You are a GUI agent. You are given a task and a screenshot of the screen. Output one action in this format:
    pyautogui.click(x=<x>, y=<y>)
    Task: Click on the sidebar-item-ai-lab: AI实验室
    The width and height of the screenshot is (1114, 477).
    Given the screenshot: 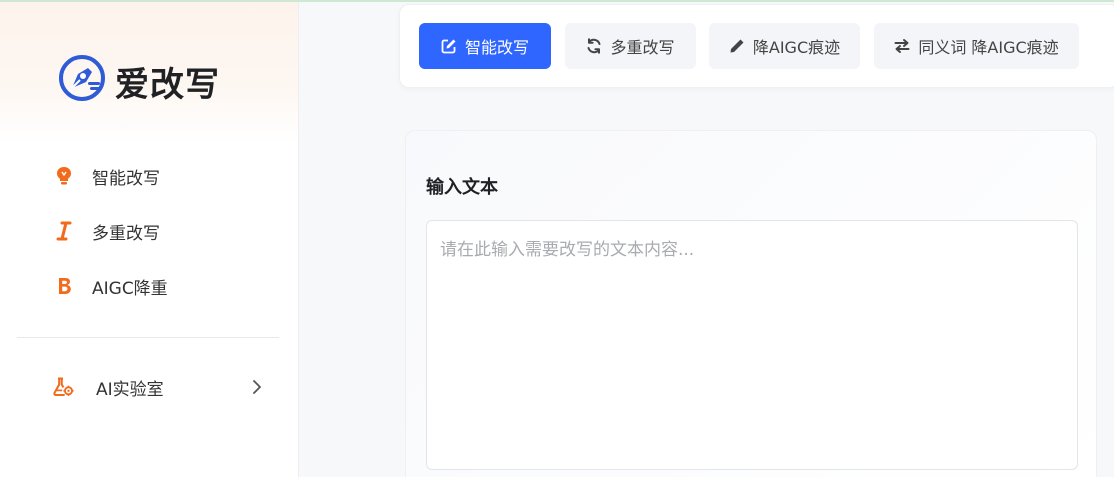 What is the action you would take?
    pyautogui.click(x=149, y=387)
    